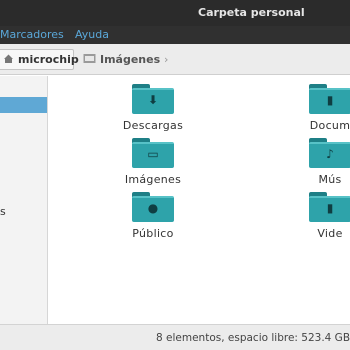 The width and height of the screenshot is (350, 350). I want to click on sidebar-item-label: s, so click(3, 211).